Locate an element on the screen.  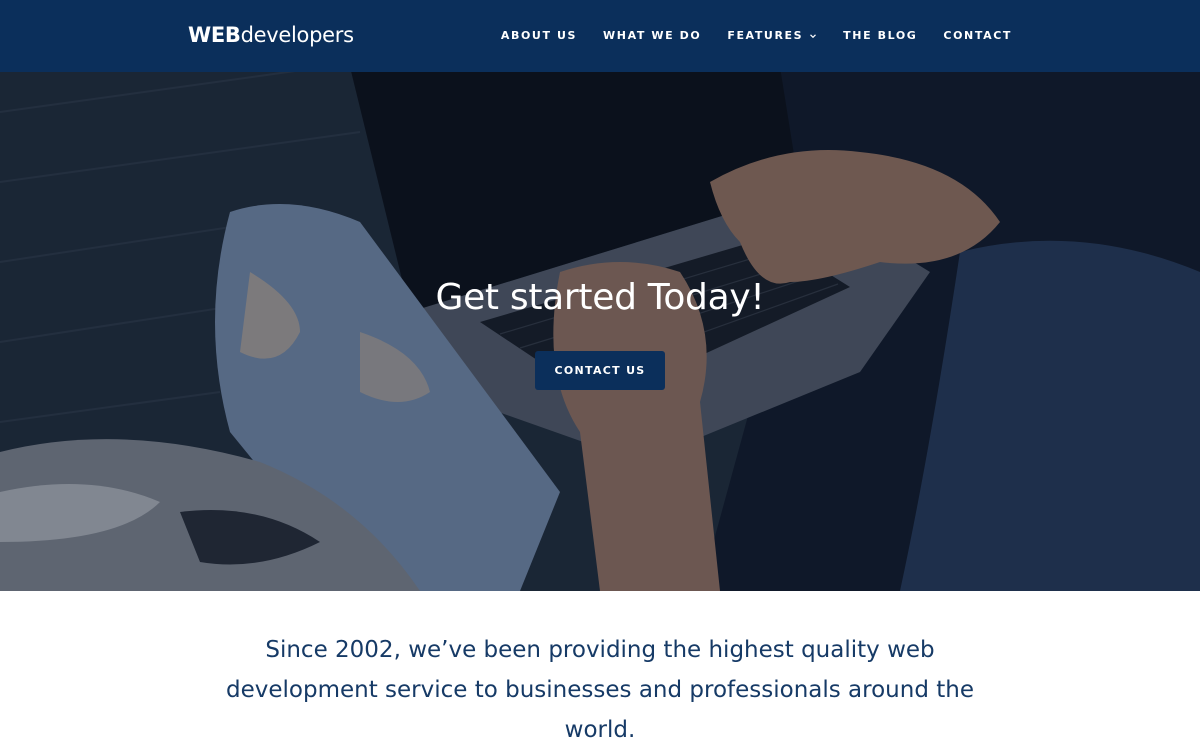
nav-the-blog: THE BLOG is located at coordinates (880, 36).